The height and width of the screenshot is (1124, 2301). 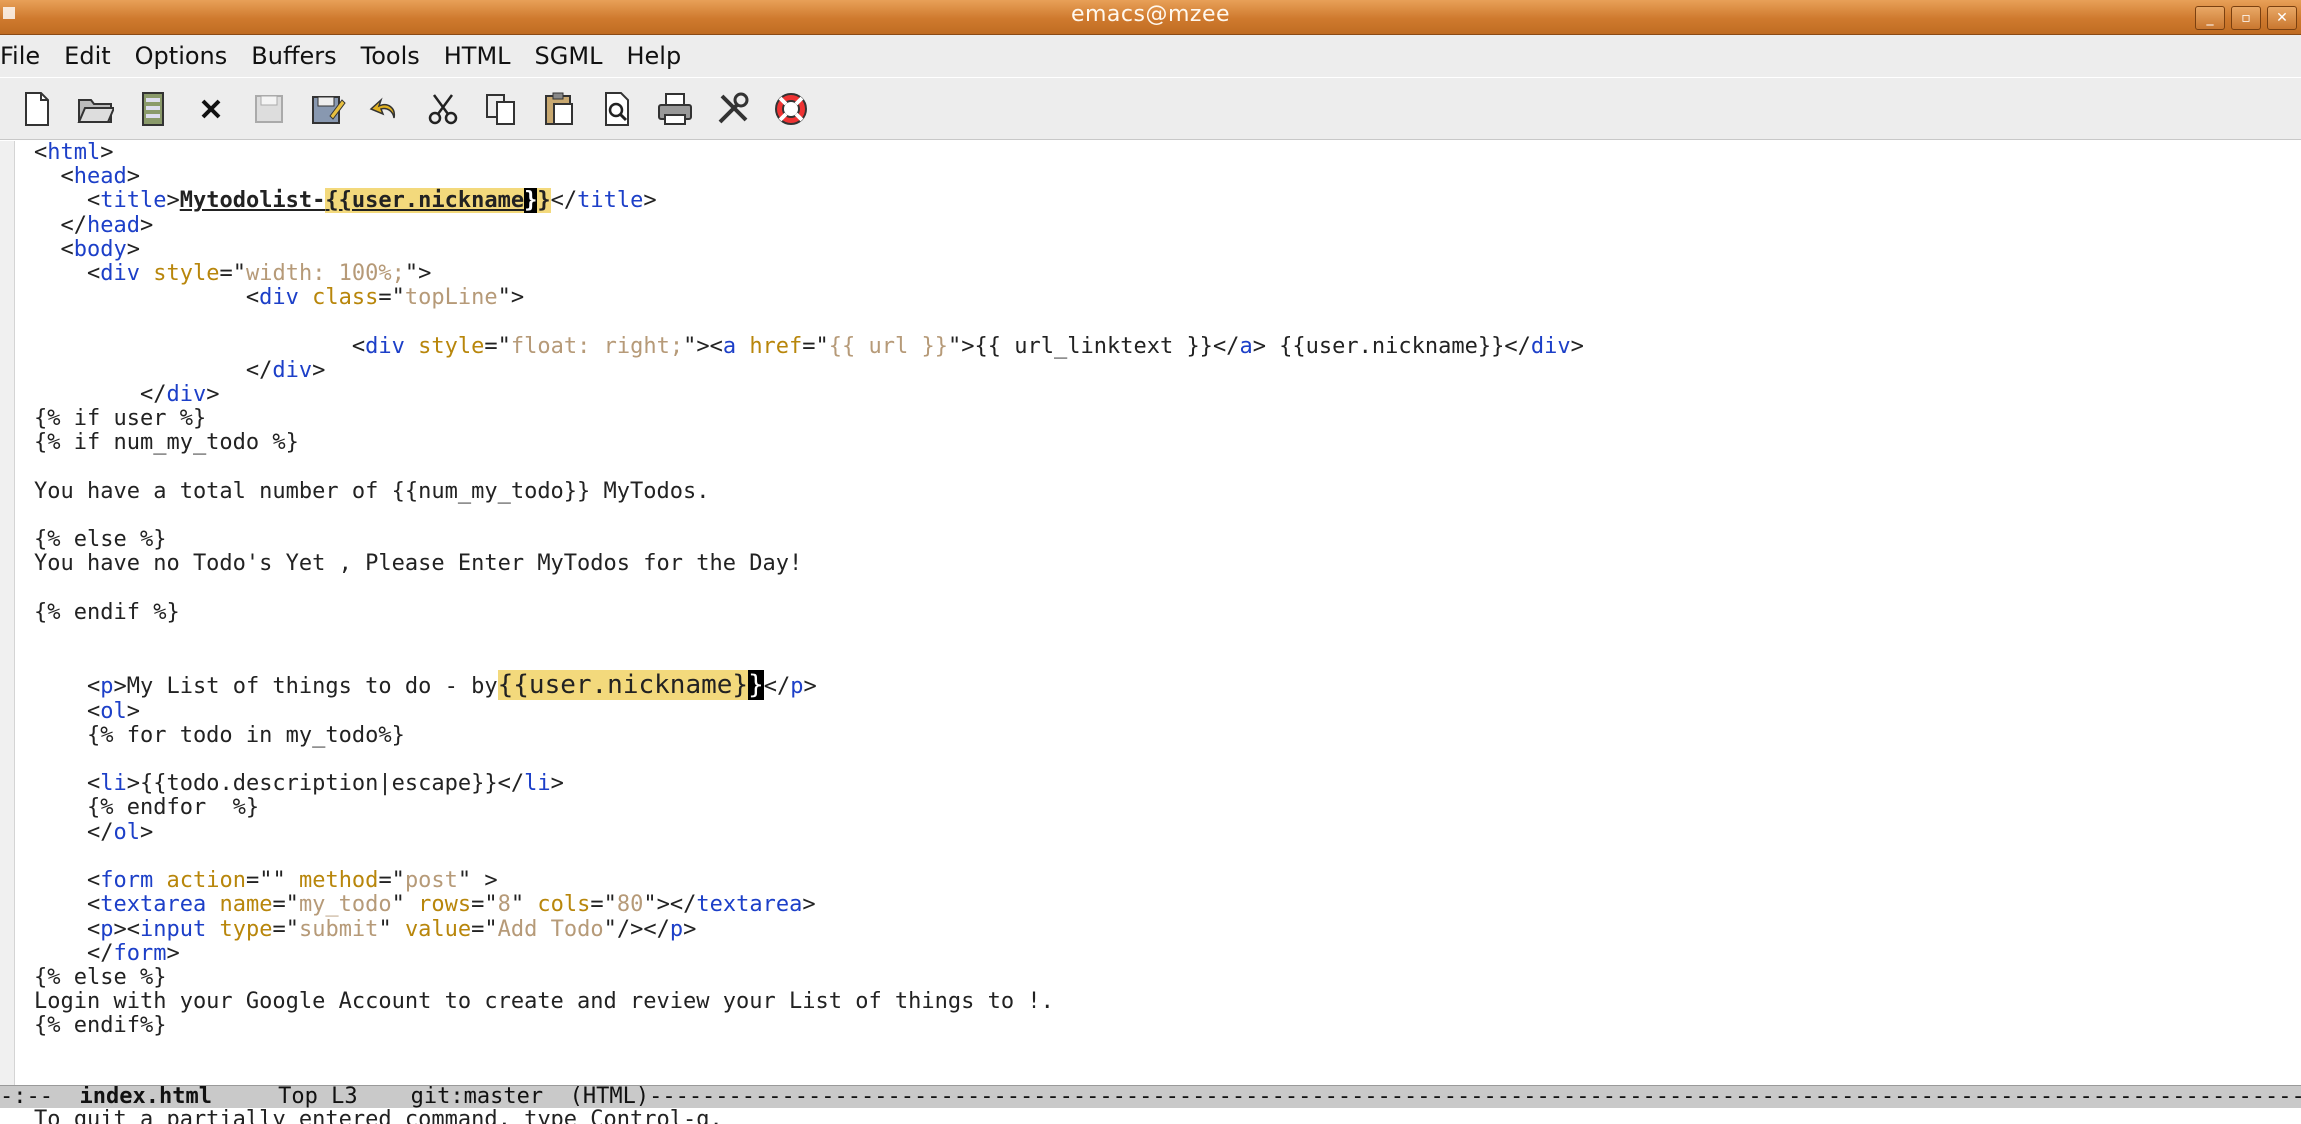 I want to click on code-line: </head>, so click(x=94, y=225).